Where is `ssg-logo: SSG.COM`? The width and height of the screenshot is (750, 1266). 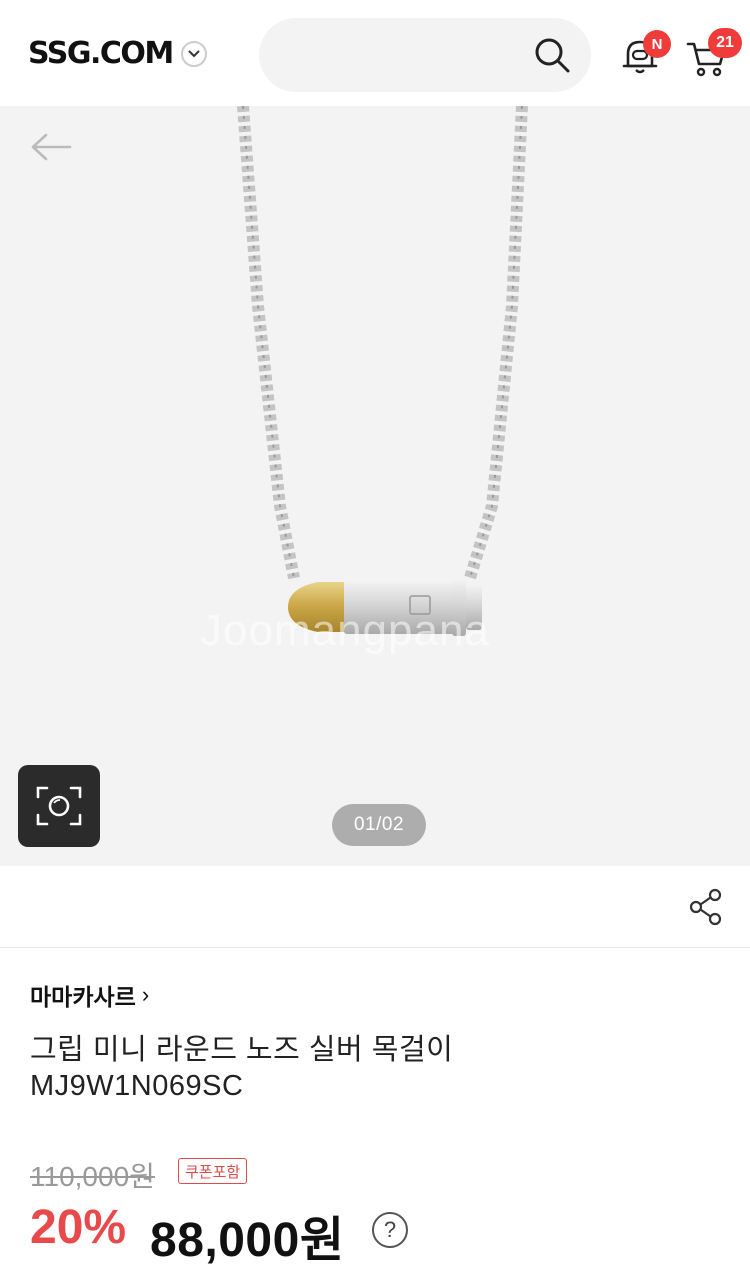
ssg-logo: SSG.COM is located at coordinates (117, 53).